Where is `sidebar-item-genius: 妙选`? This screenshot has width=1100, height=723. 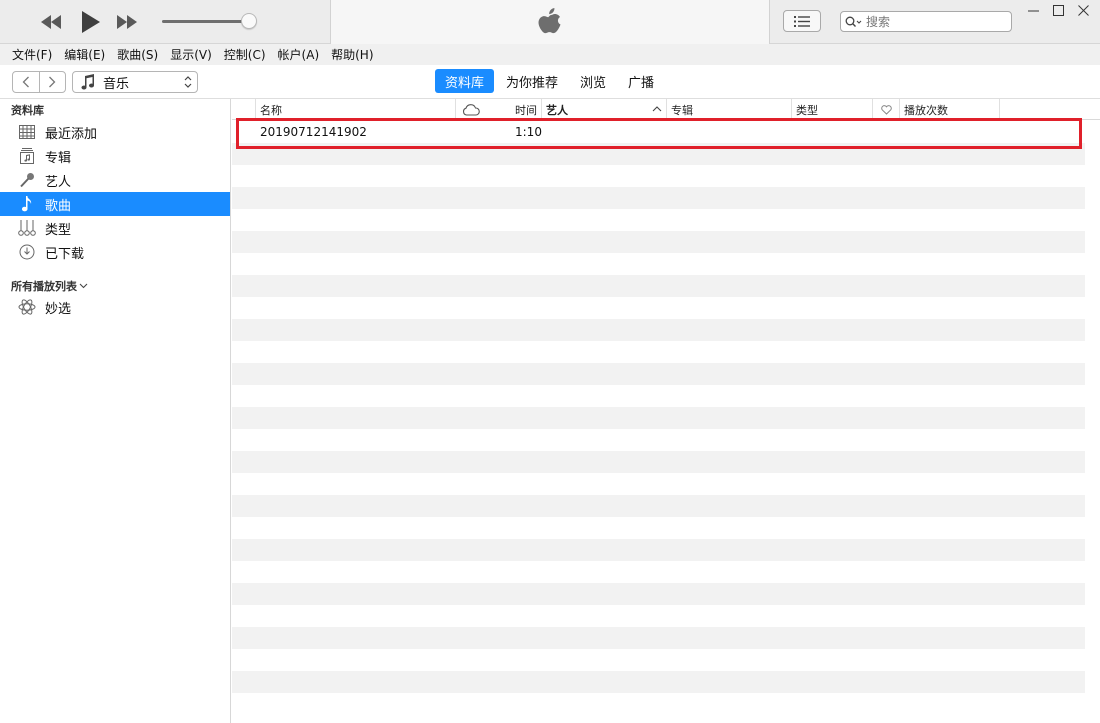
sidebar-item-genius: 妙选 is located at coordinates (115, 307).